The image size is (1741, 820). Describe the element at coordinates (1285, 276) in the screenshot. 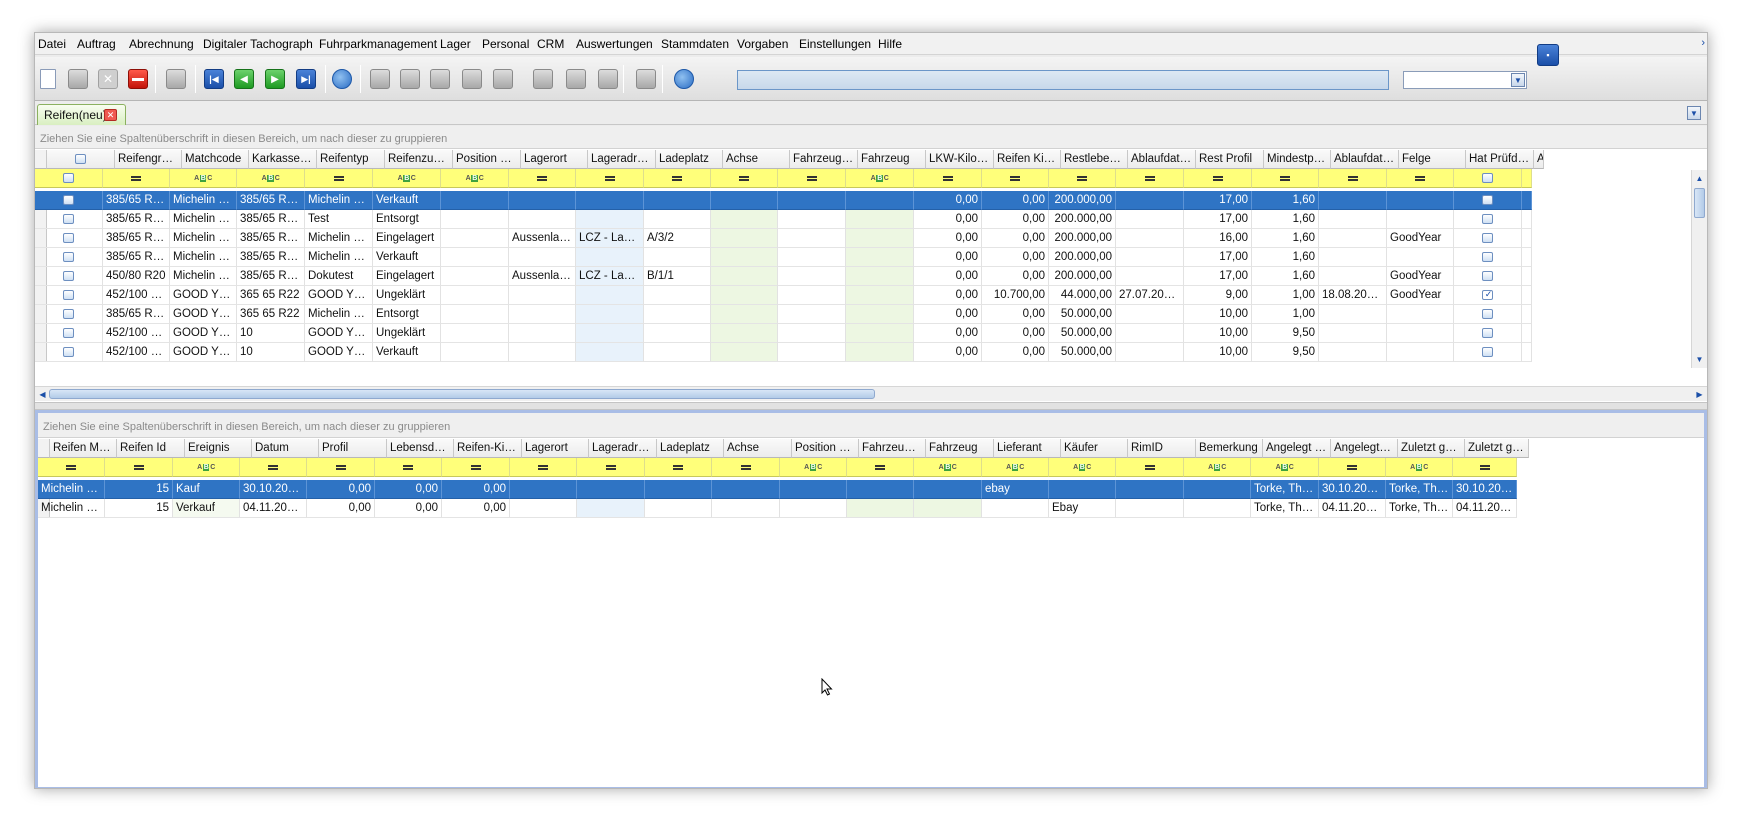

I see `table-cell: 1,60` at that location.